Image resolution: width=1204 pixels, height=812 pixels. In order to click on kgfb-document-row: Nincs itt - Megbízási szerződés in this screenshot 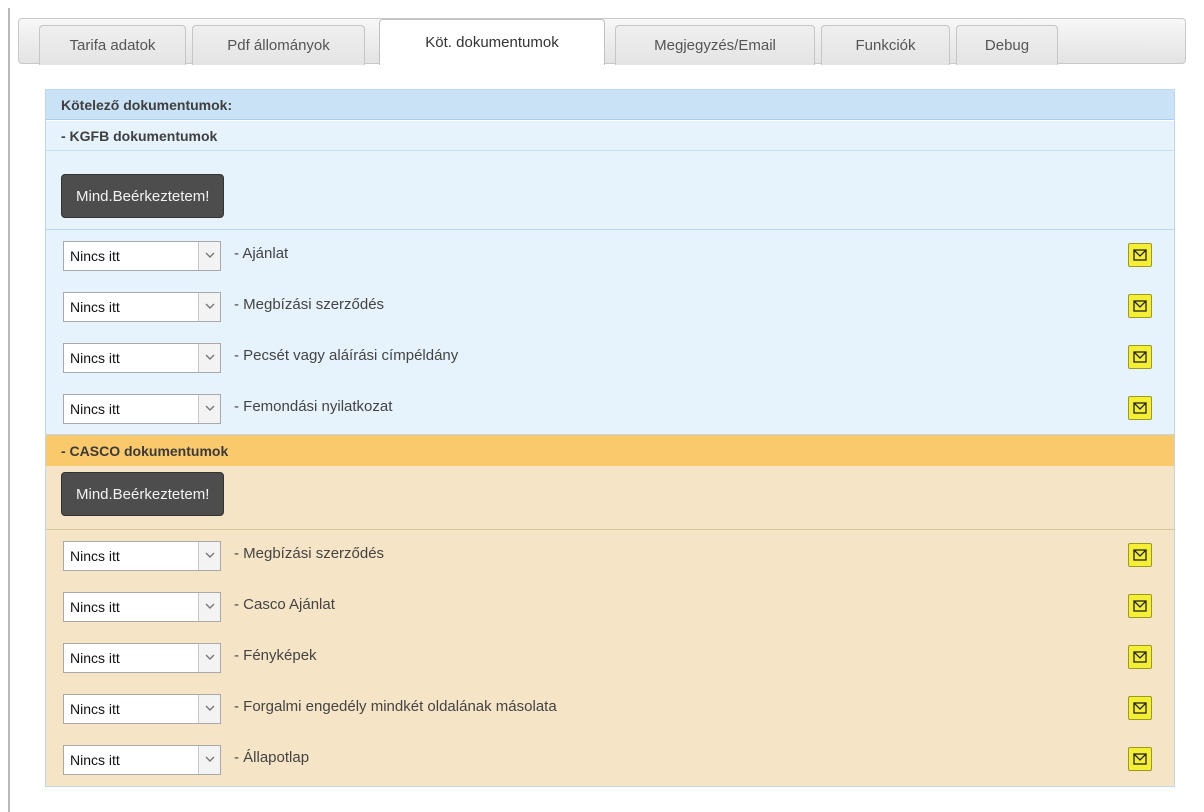, I will do `click(610, 307)`.